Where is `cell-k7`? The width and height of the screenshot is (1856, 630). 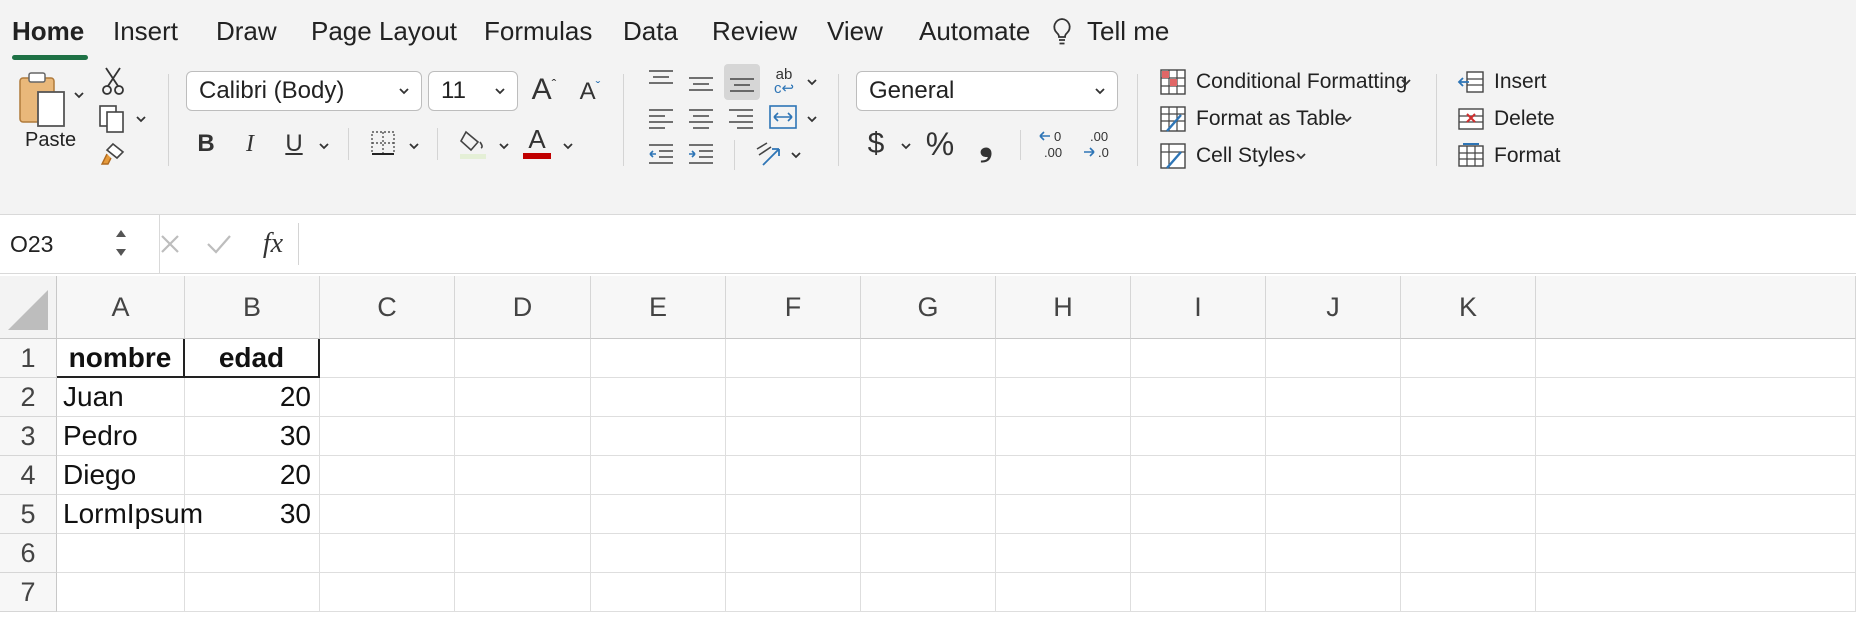 cell-k7 is located at coordinates (1468, 592).